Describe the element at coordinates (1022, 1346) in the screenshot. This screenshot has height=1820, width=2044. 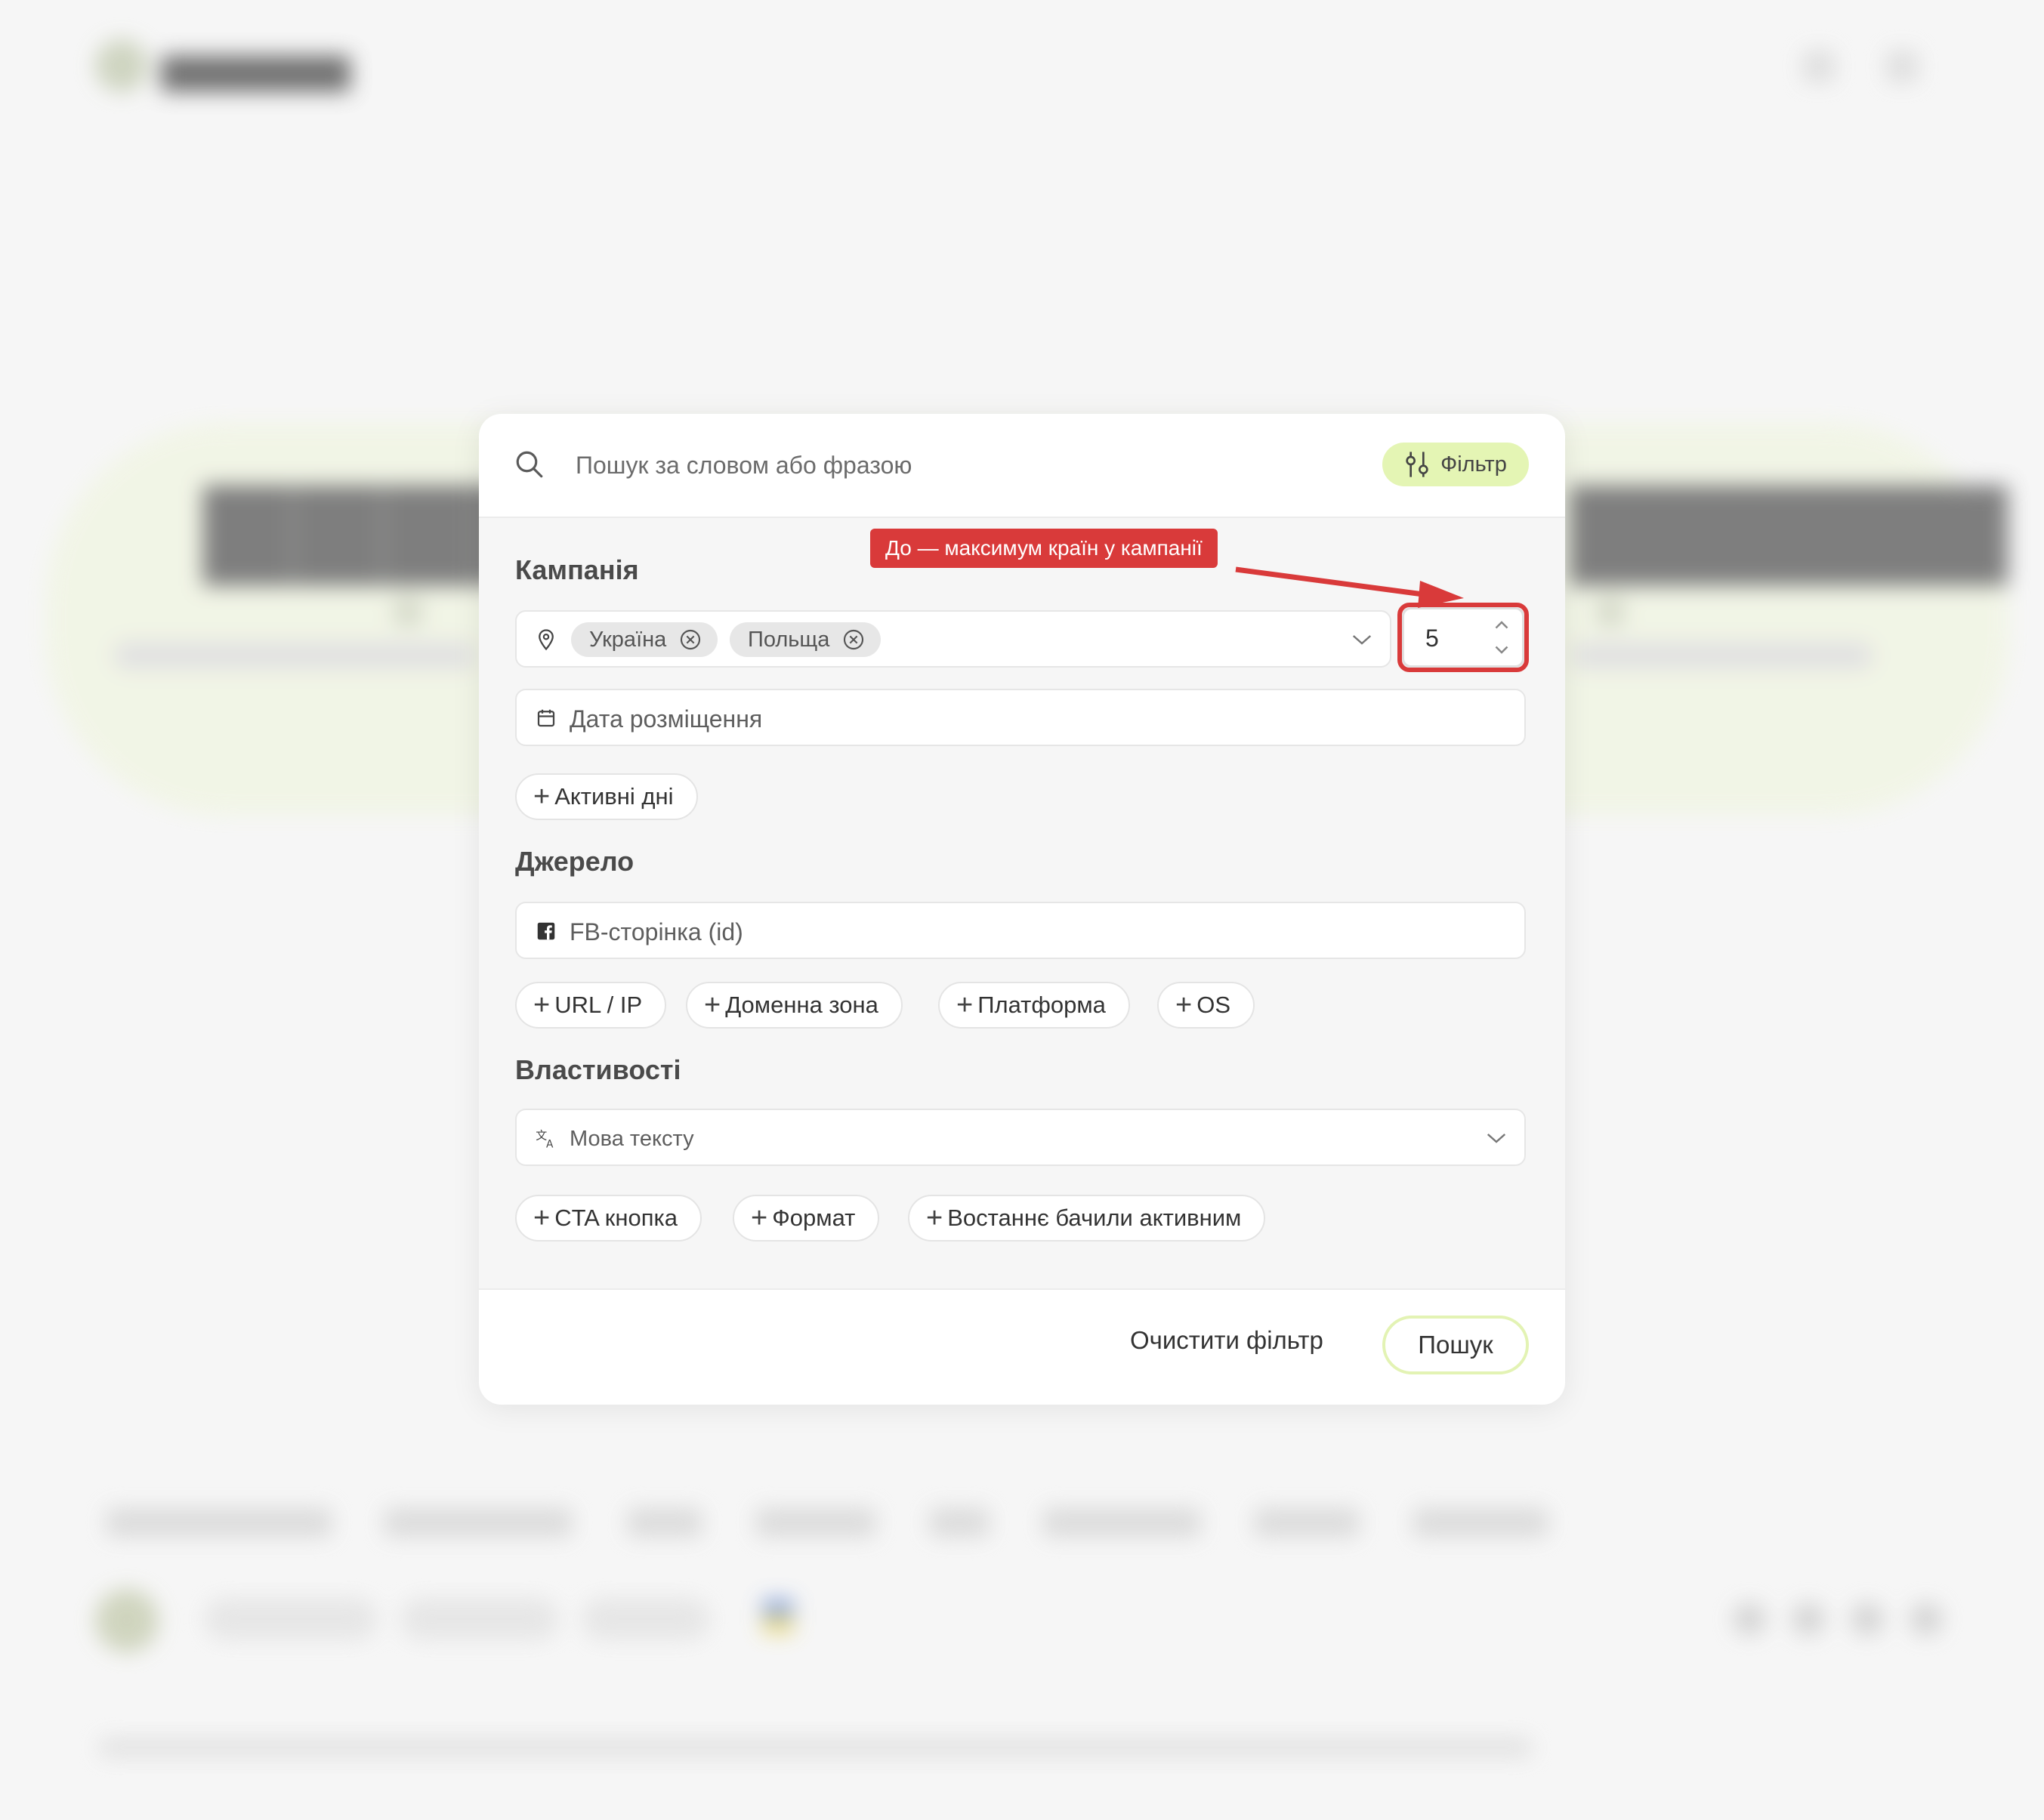
I see `modal-footer: Очистити фільтр Пошук` at that location.